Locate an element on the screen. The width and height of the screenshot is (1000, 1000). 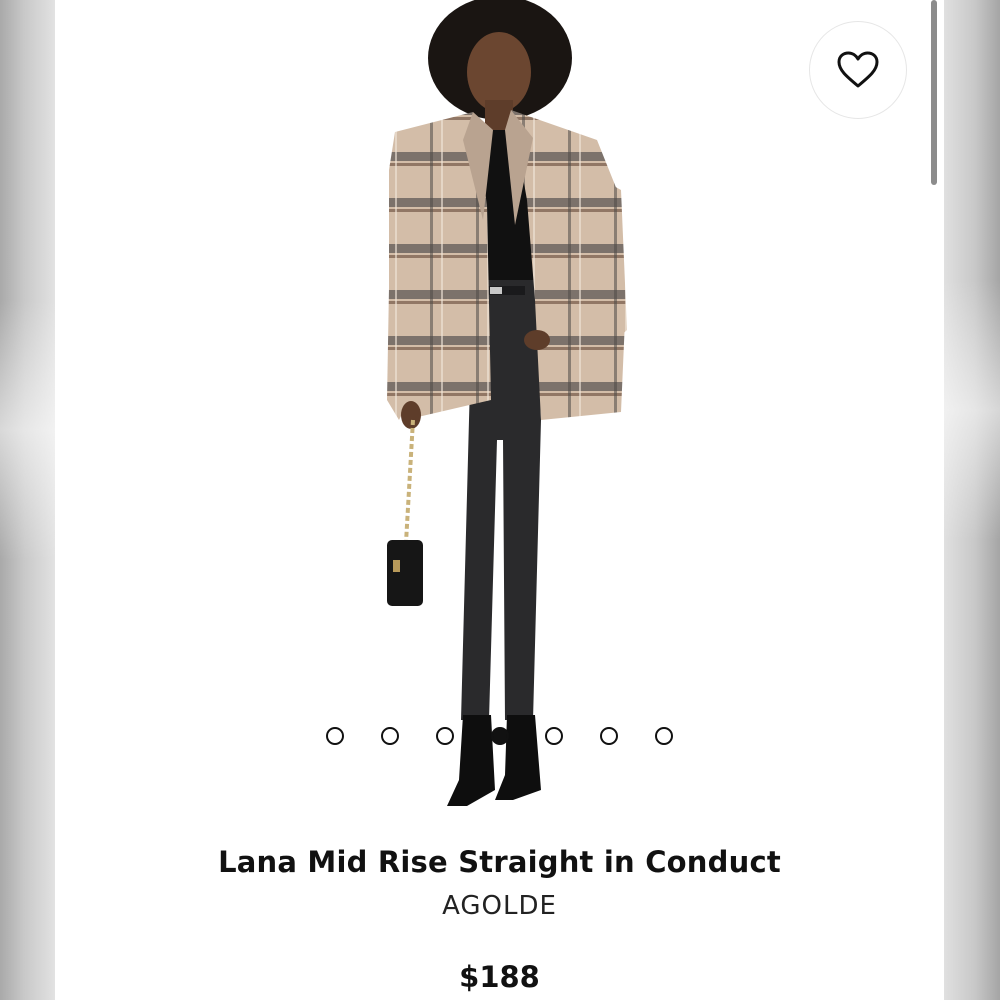
product-brand: AGOLDE is located at coordinates (499, 906).